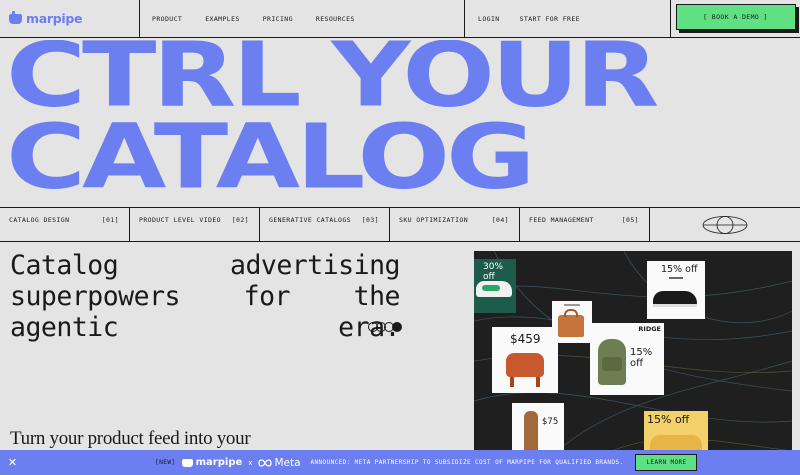 Image resolution: width=800 pixels, height=475 pixels. I want to click on product-card-sneaker-green: 30% off, so click(495, 286).